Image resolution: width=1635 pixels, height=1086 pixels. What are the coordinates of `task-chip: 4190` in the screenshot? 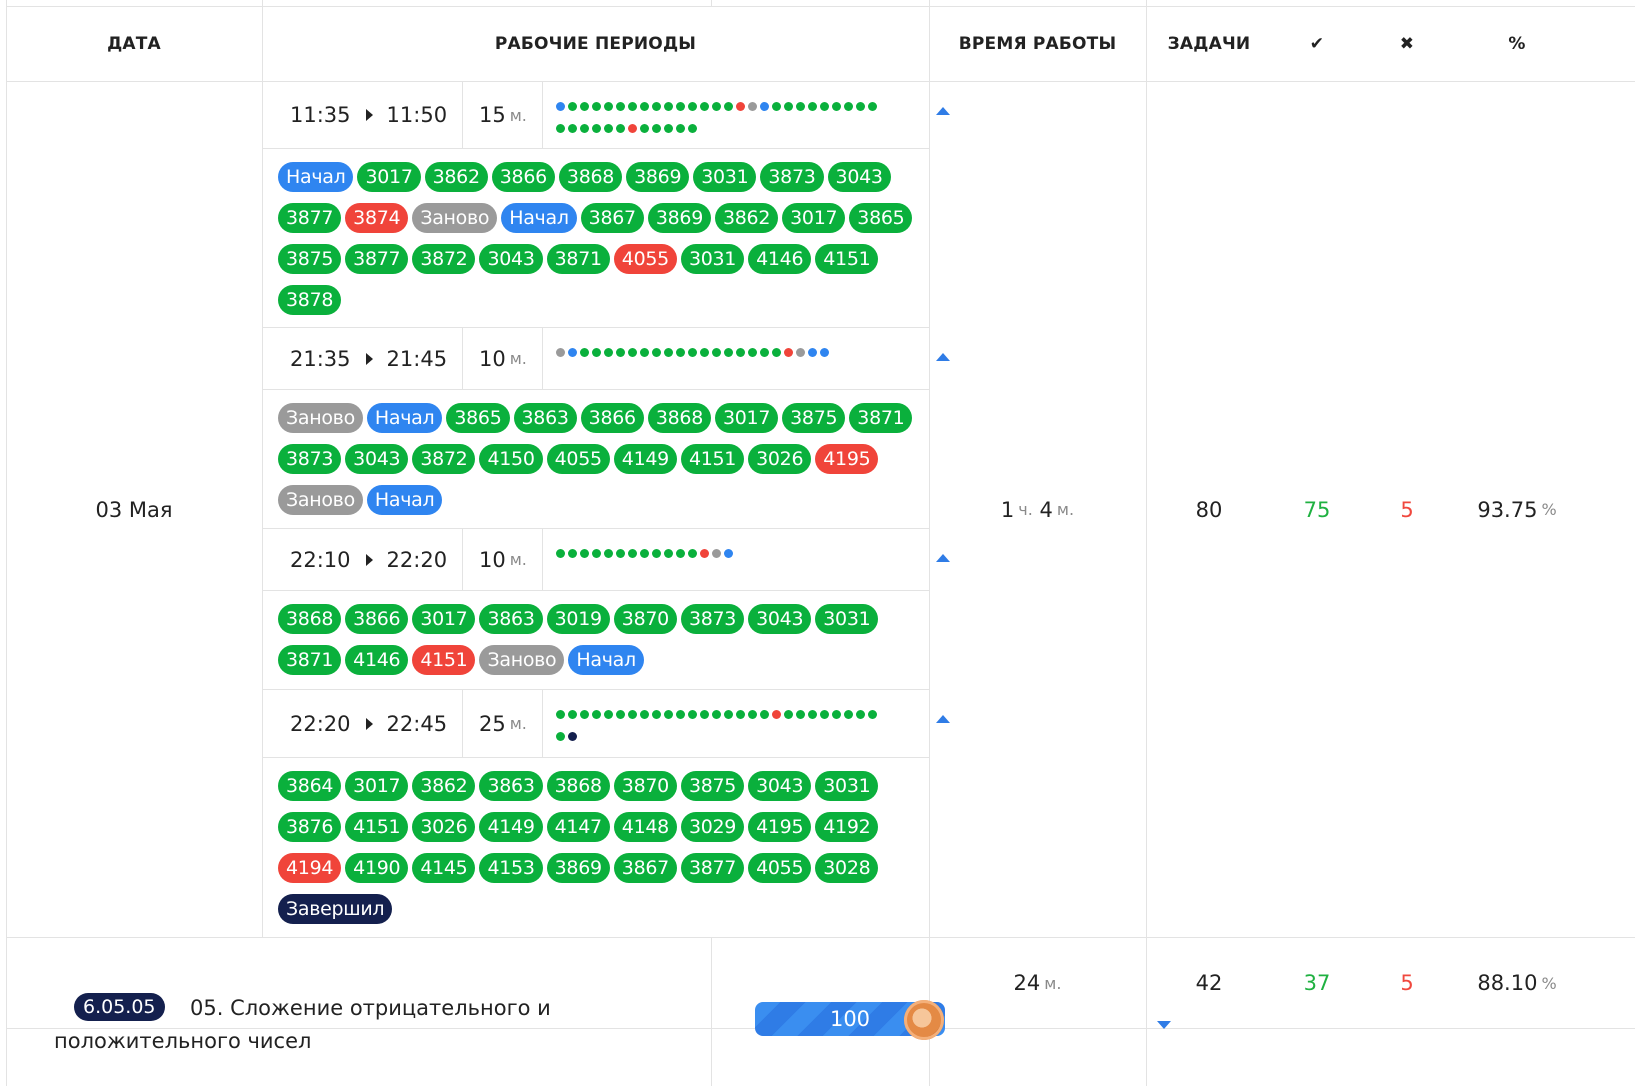 It's located at (377, 868).